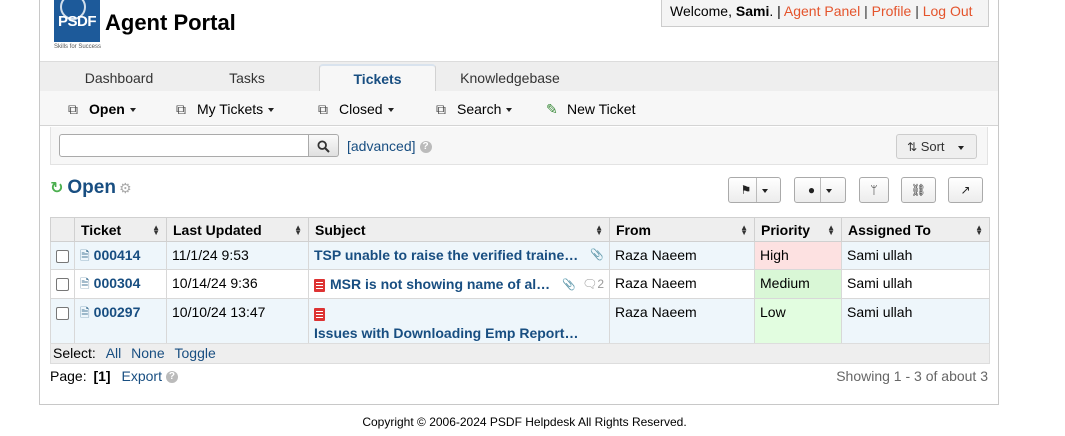  Describe the element at coordinates (811, 190) in the screenshot. I see `user-icon: ●` at that location.